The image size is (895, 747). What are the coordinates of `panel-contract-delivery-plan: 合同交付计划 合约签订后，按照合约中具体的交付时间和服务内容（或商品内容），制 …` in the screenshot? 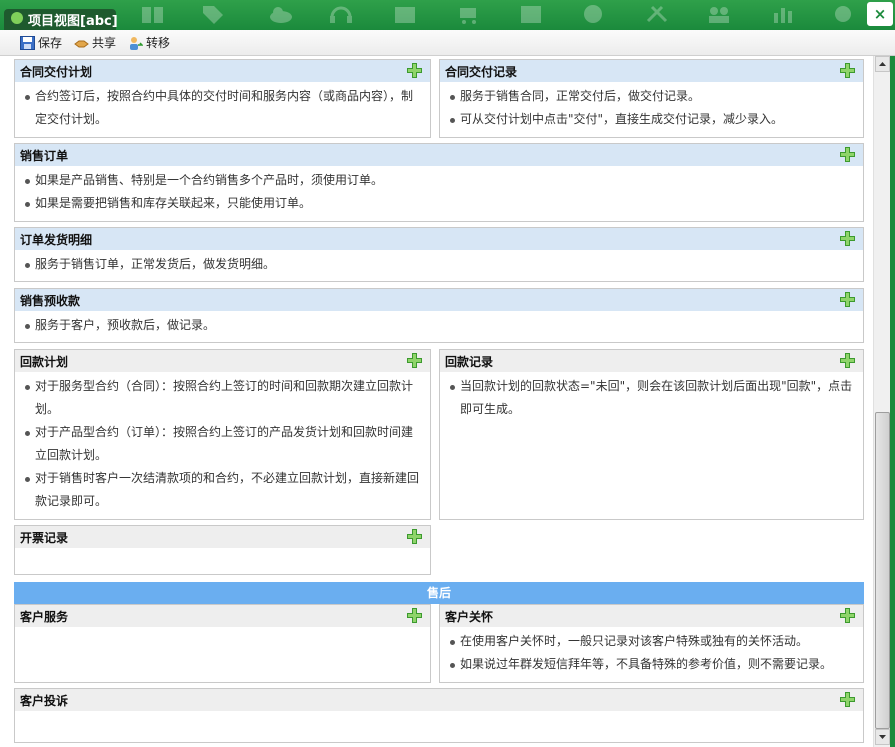 It's located at (222, 98).